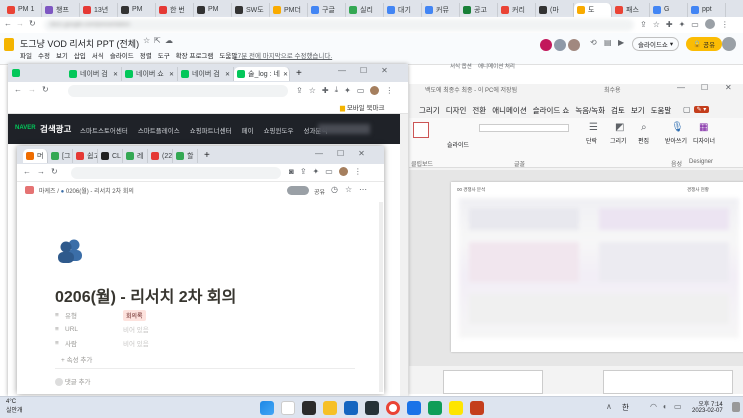  I want to click on property-value: 비어 있음, so click(136, 343).